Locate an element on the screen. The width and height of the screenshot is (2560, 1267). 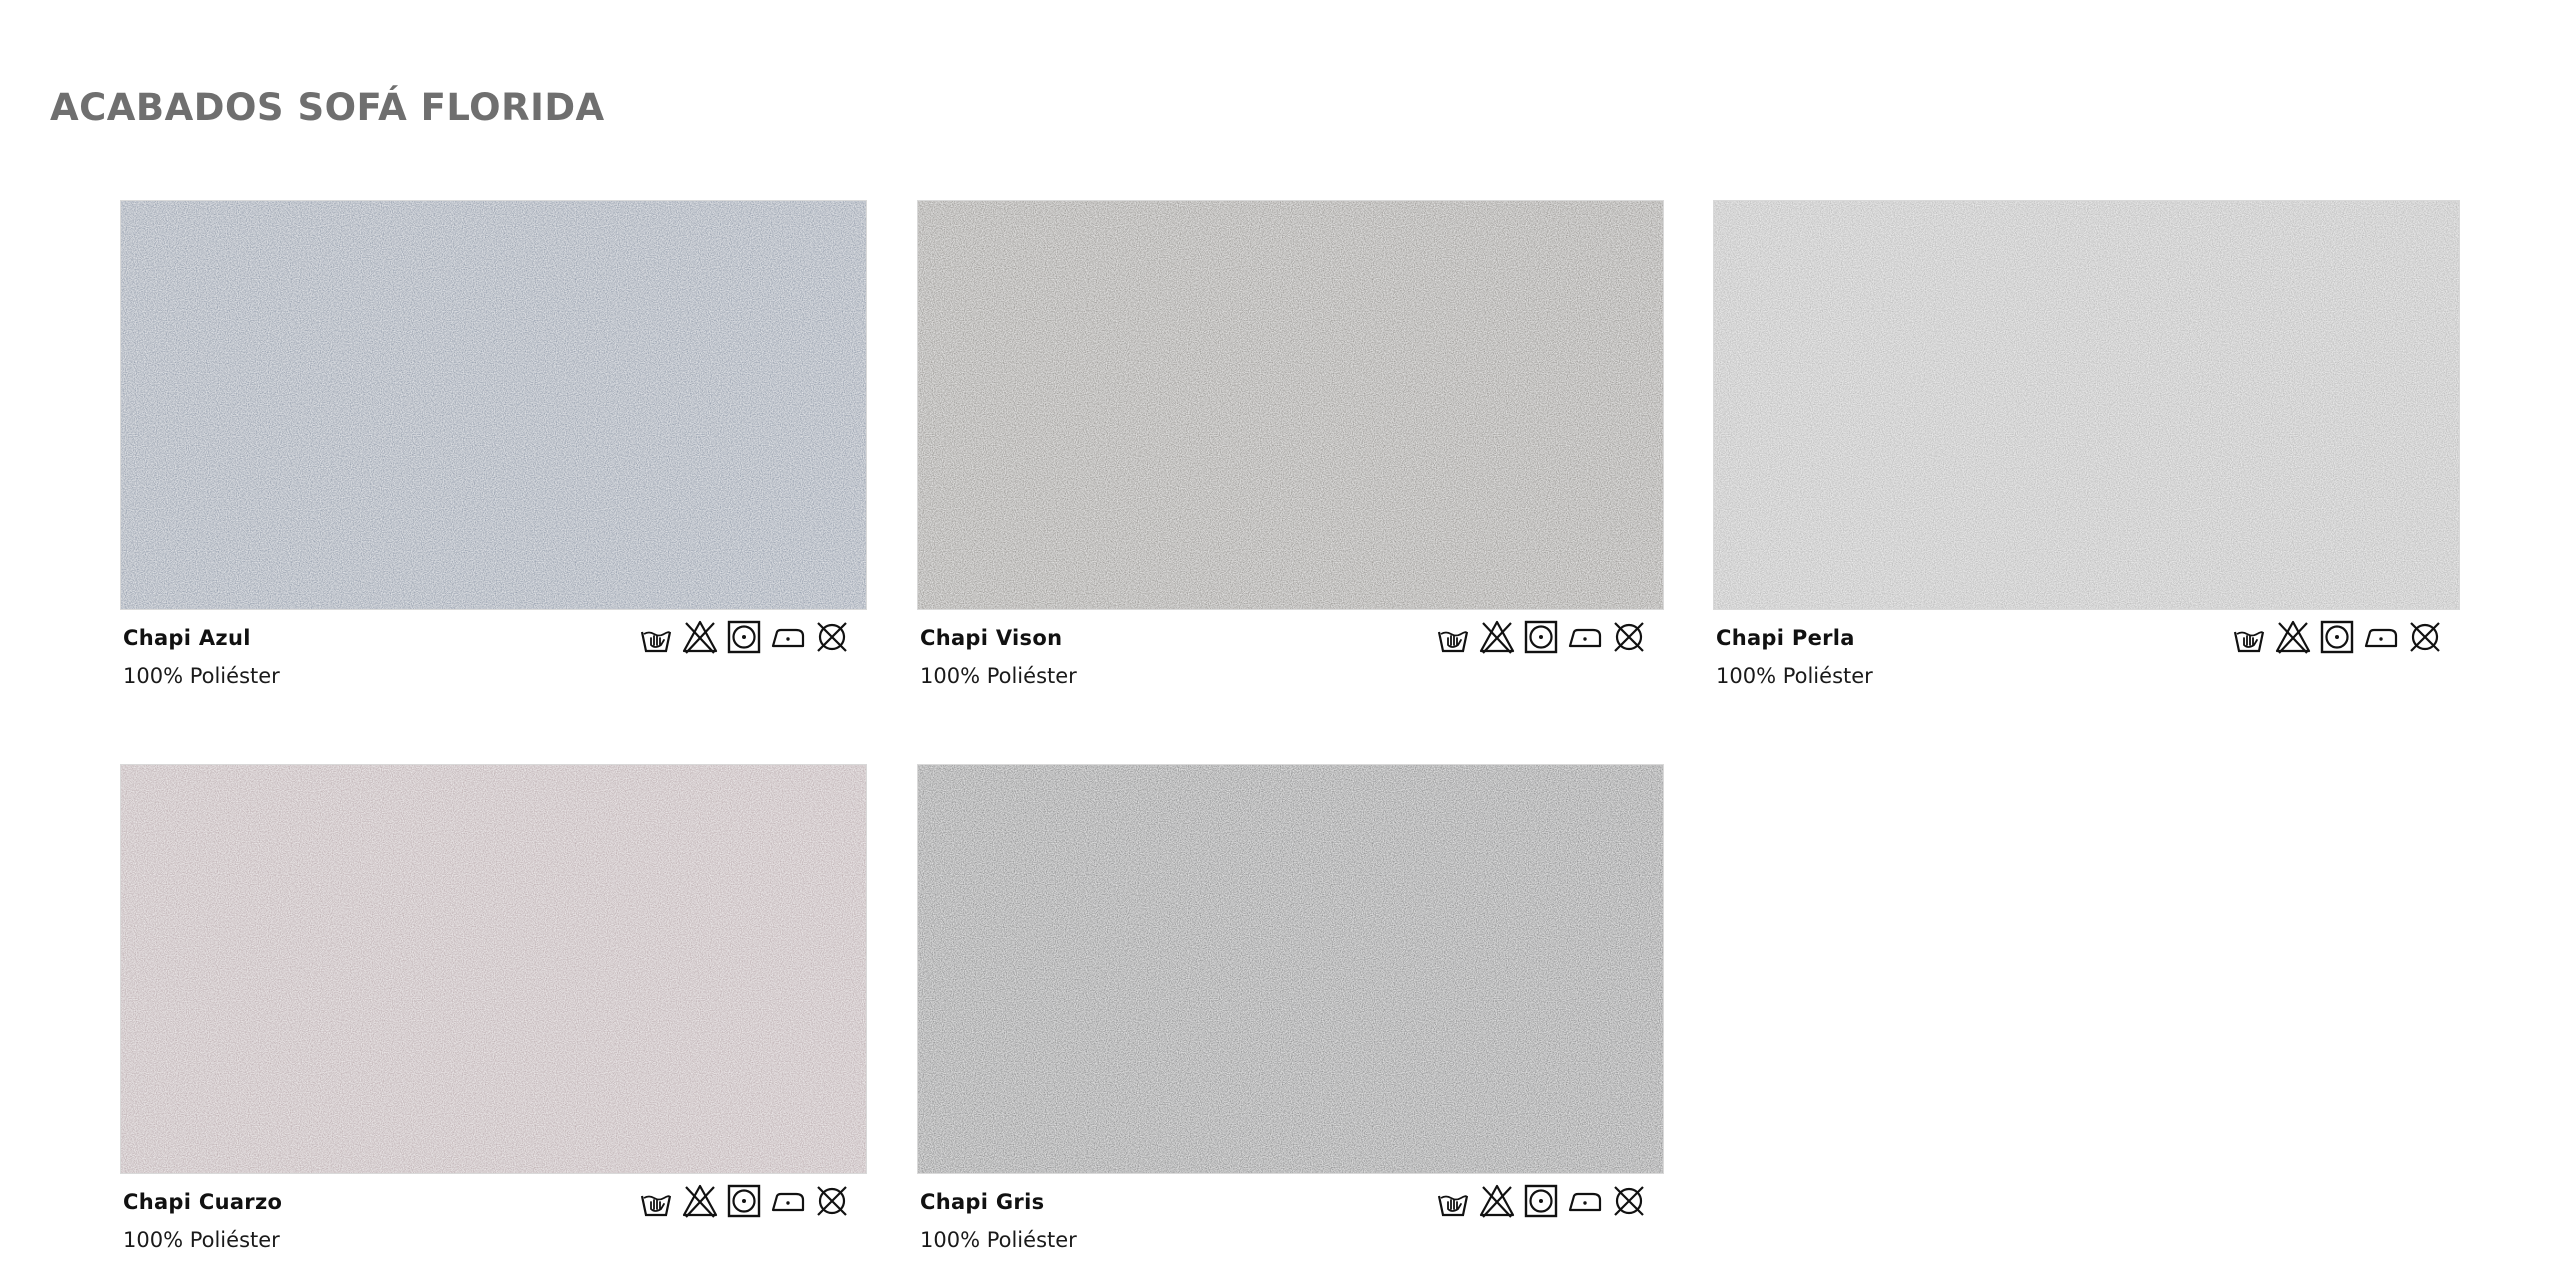
fabric-card-chapi-gris: Chapi Gris 100% Poliéster is located at coordinates (1290, 1008).